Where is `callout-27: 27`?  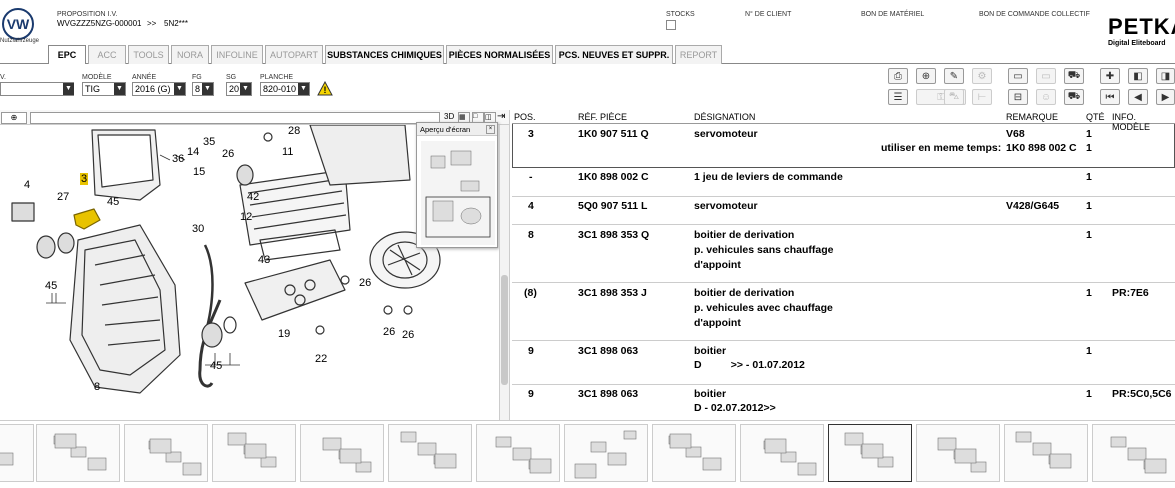 callout-27: 27 is located at coordinates (63, 197).